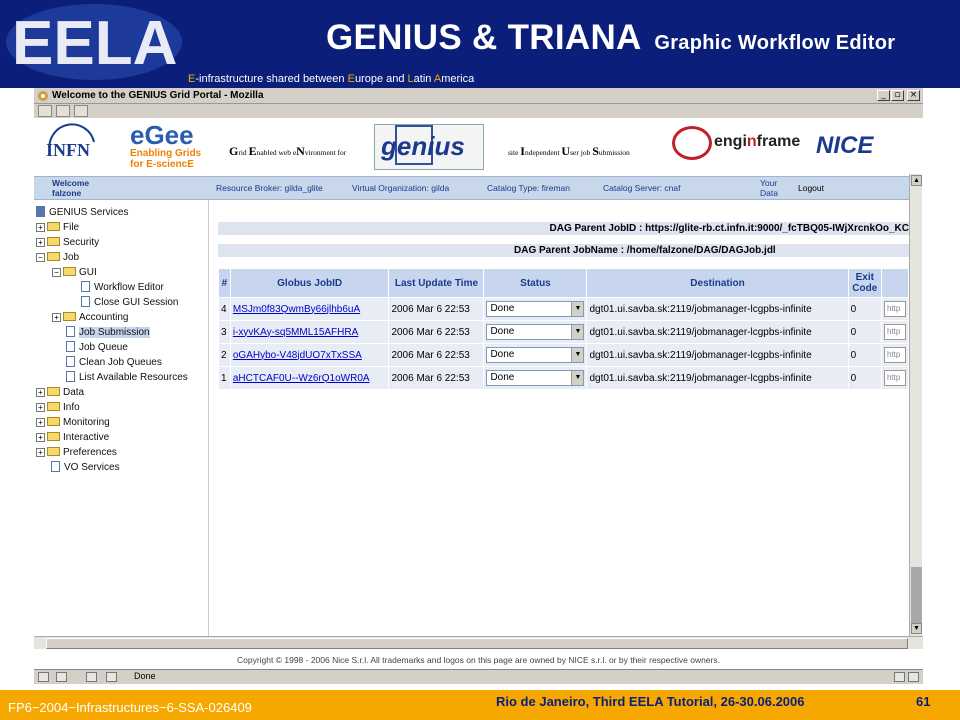 The height and width of the screenshot is (720, 960). Describe the element at coordinates (85, 467) in the screenshot. I see `tree-item-vo-services: VO Services` at that location.